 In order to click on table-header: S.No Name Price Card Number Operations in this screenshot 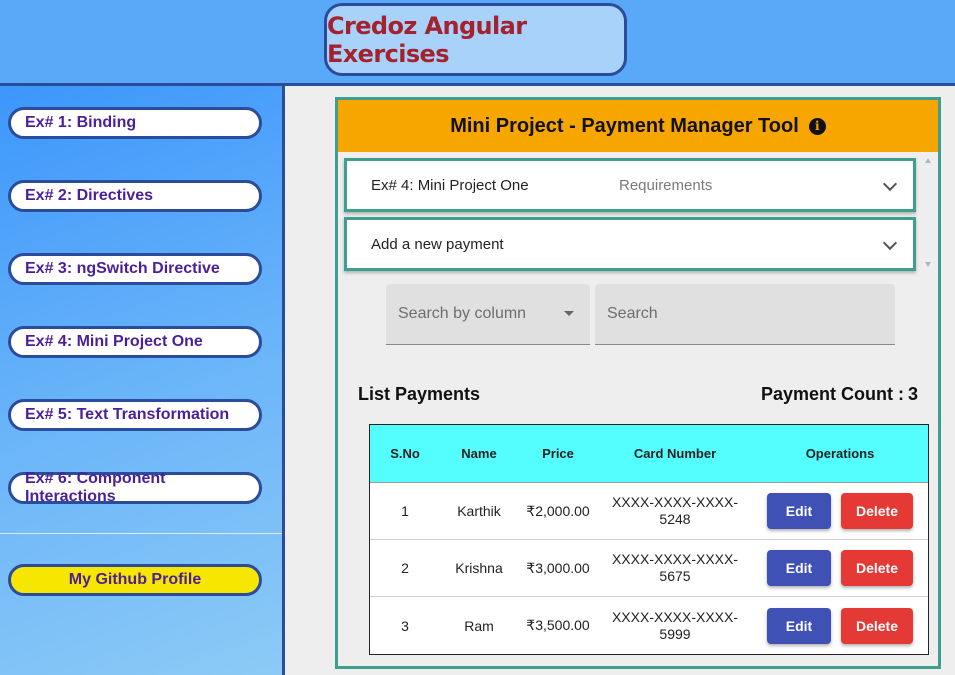, I will do `click(649, 454)`.